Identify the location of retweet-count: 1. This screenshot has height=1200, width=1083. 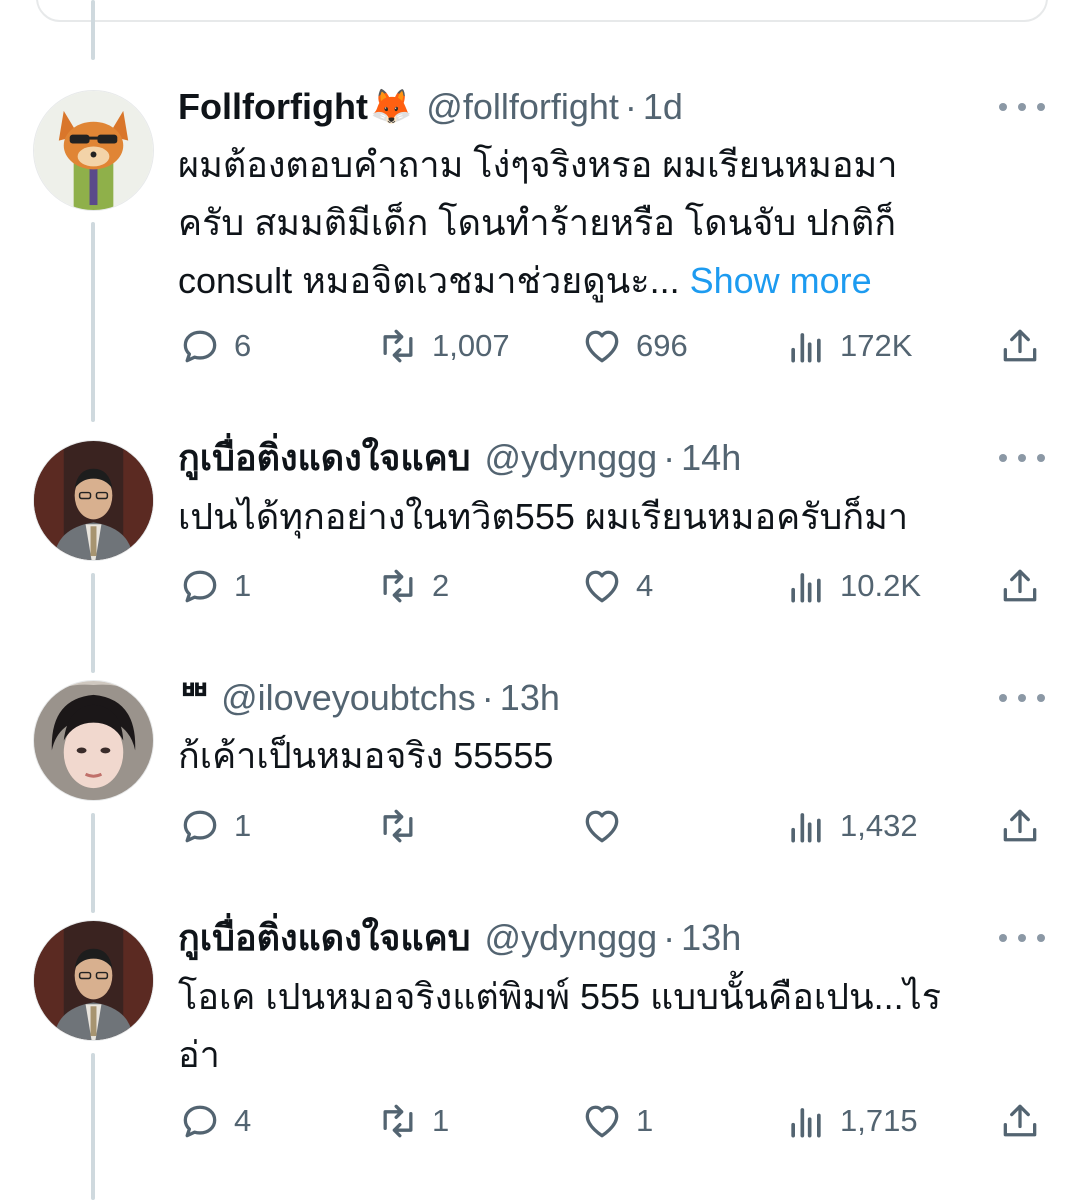
(441, 1120).